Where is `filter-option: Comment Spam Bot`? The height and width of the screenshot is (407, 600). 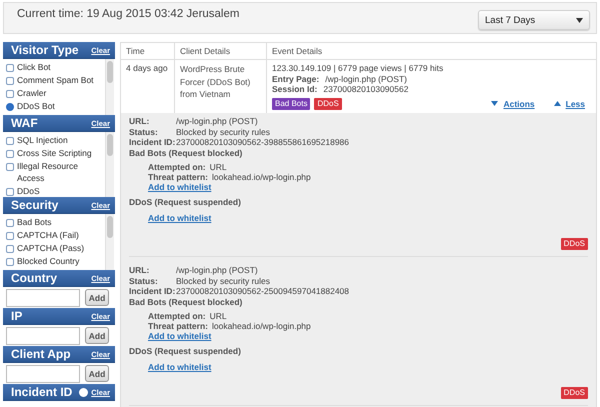
filter-option: Comment Spam Bot is located at coordinates (54, 80).